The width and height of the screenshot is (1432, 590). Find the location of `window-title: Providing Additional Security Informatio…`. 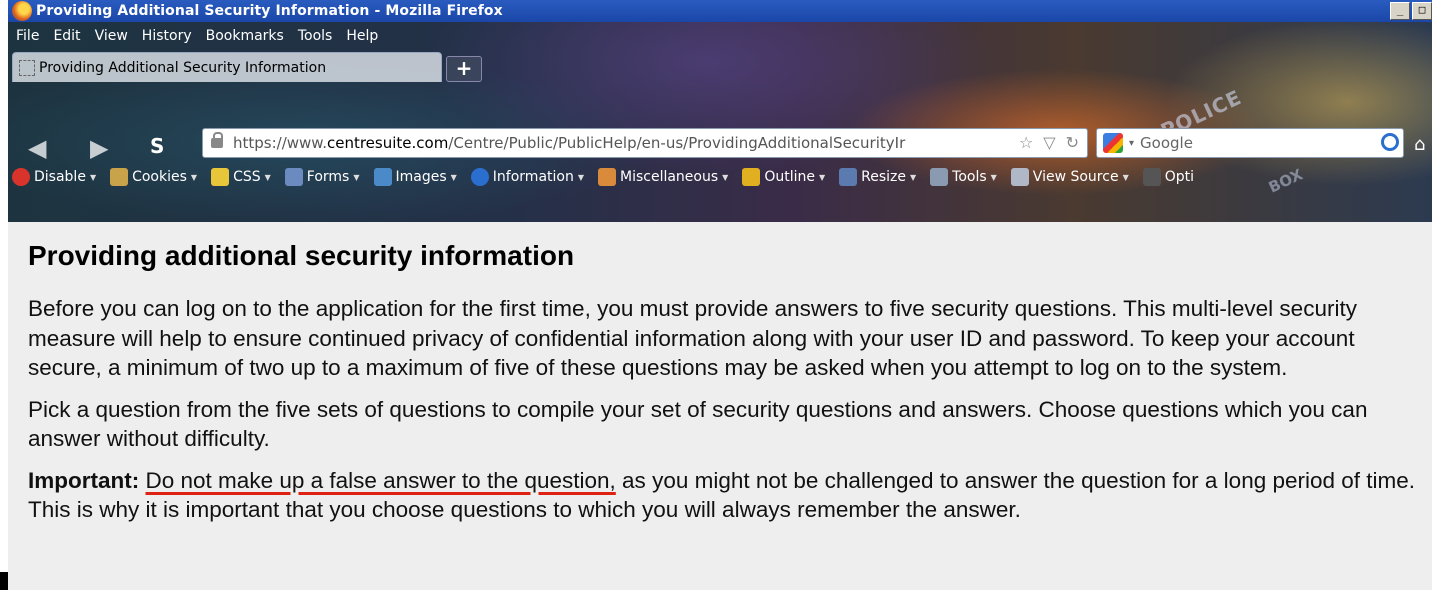

window-title: Providing Additional Security Informatio… is located at coordinates (269, 11).